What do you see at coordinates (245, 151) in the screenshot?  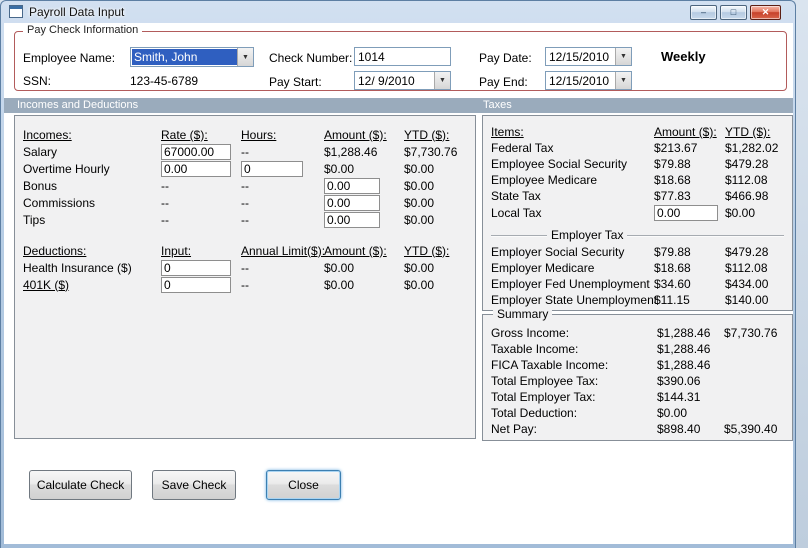 I see `salary-hours: --` at bounding box center [245, 151].